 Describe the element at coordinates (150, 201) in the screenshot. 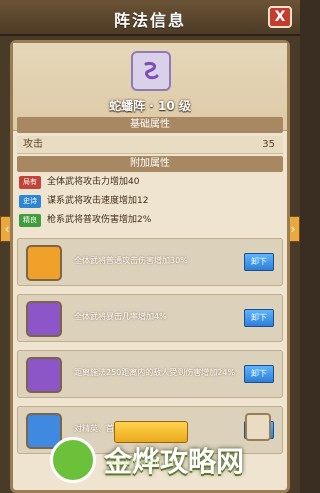

I see `bonus-row: 史诗 谋系武将攻击速度增加12` at that location.